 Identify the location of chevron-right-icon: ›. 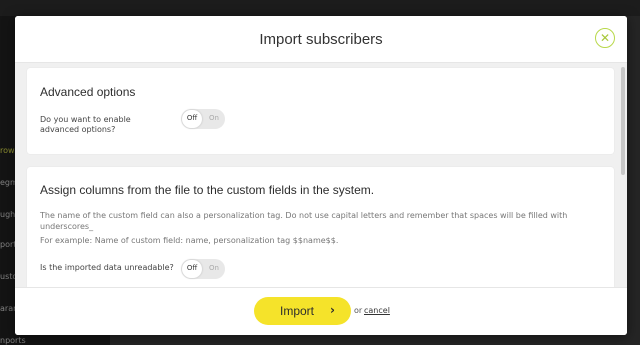
(332, 310).